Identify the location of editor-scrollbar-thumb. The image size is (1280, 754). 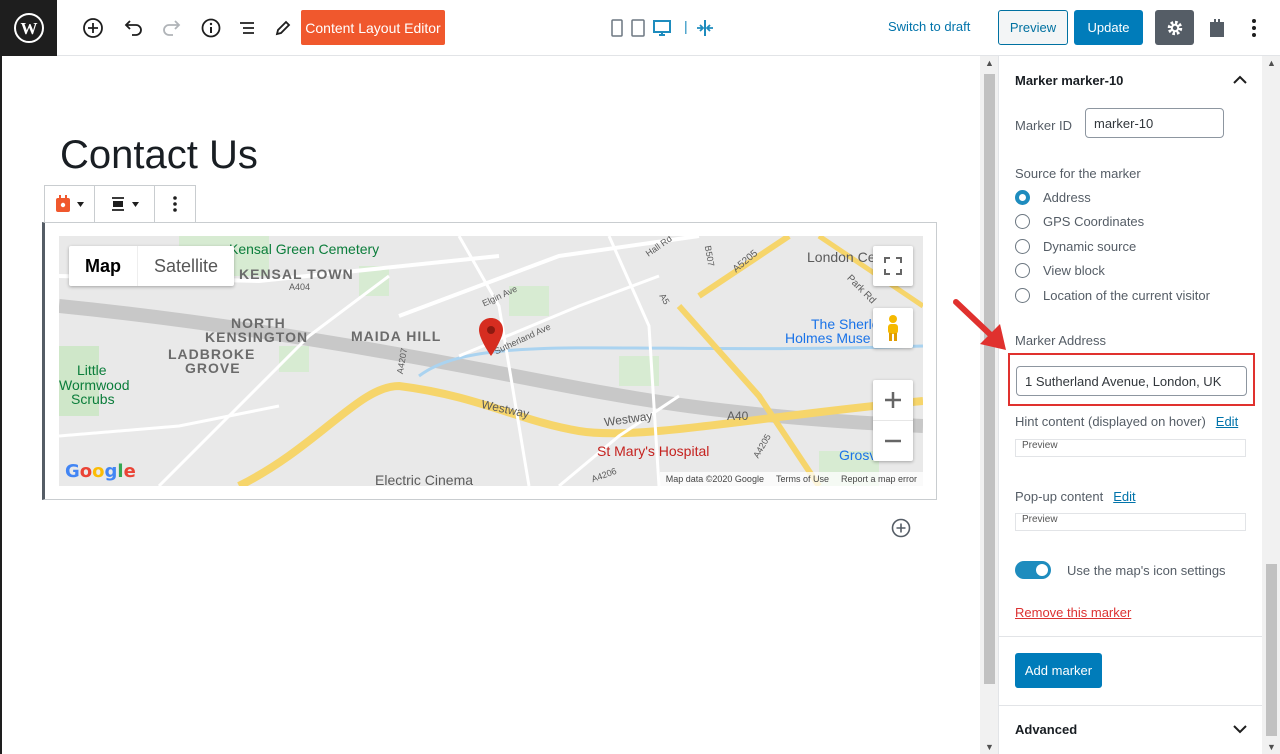
(989, 379).